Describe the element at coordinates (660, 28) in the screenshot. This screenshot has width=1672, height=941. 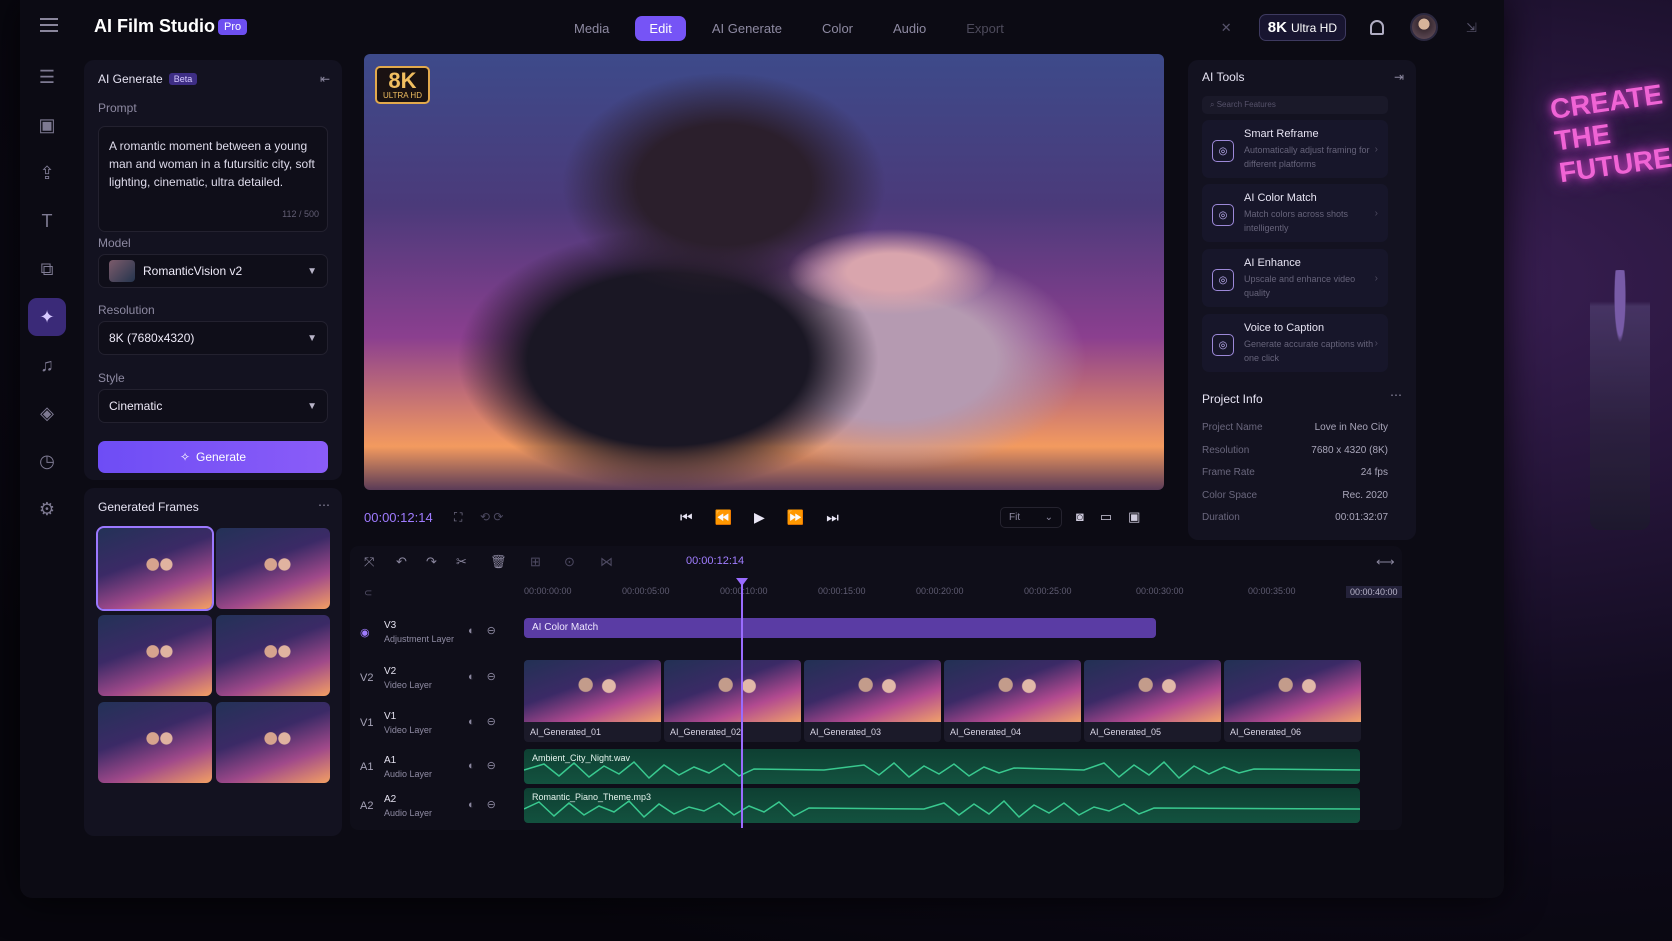
I see `tab-edit: Edit` at that location.